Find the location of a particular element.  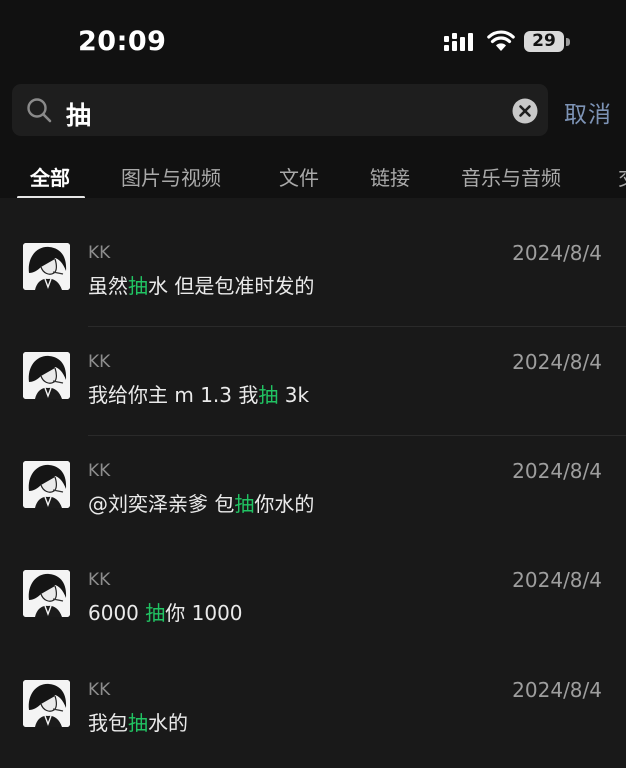

snippet-before: 我给你主 m 1.3 我 is located at coordinates (173, 395).